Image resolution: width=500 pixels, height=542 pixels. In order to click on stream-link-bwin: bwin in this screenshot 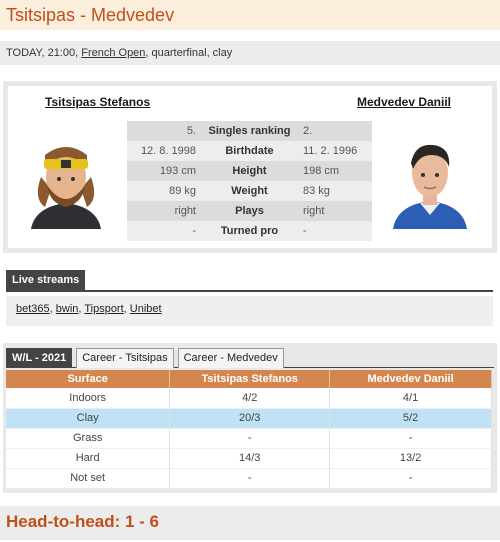, I will do `click(67, 309)`.